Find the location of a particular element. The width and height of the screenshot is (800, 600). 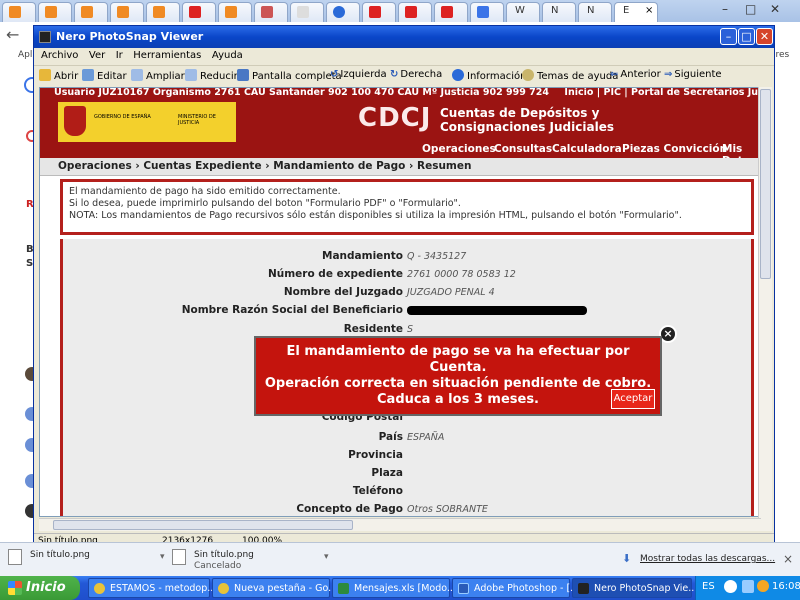

maximize-icon: □ is located at coordinates (750, 9).